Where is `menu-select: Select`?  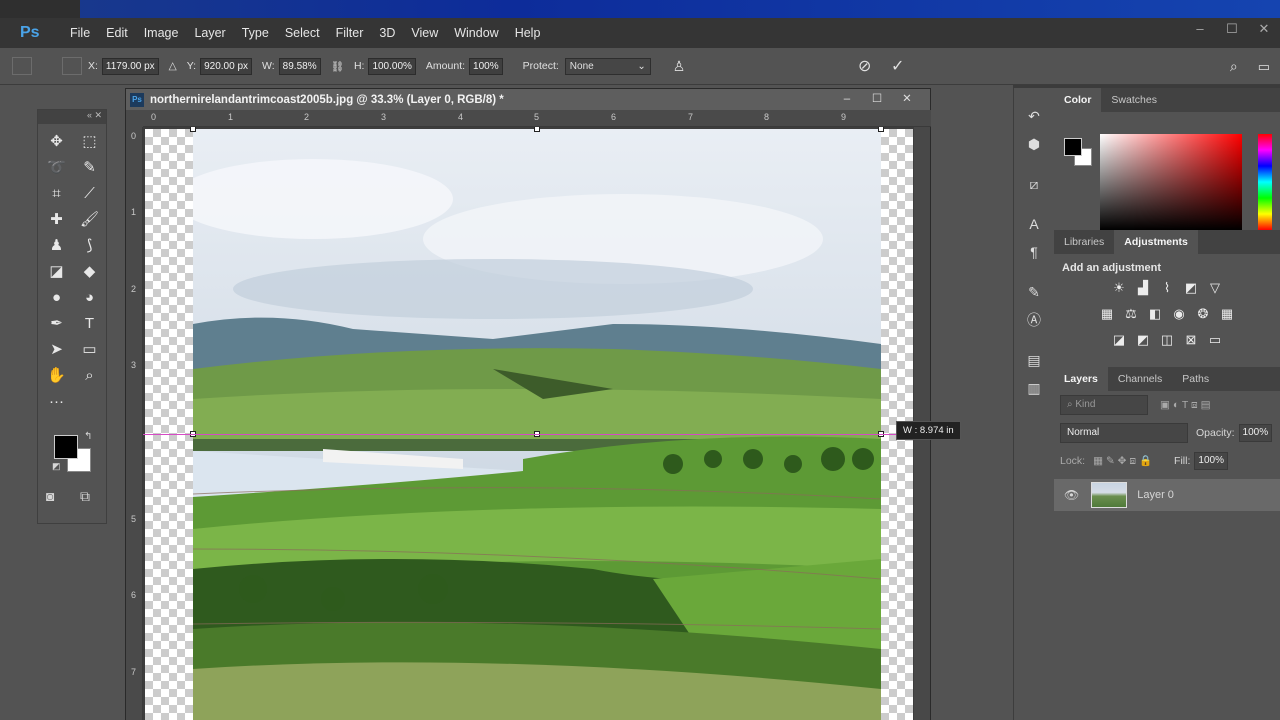 menu-select: Select is located at coordinates (302, 33).